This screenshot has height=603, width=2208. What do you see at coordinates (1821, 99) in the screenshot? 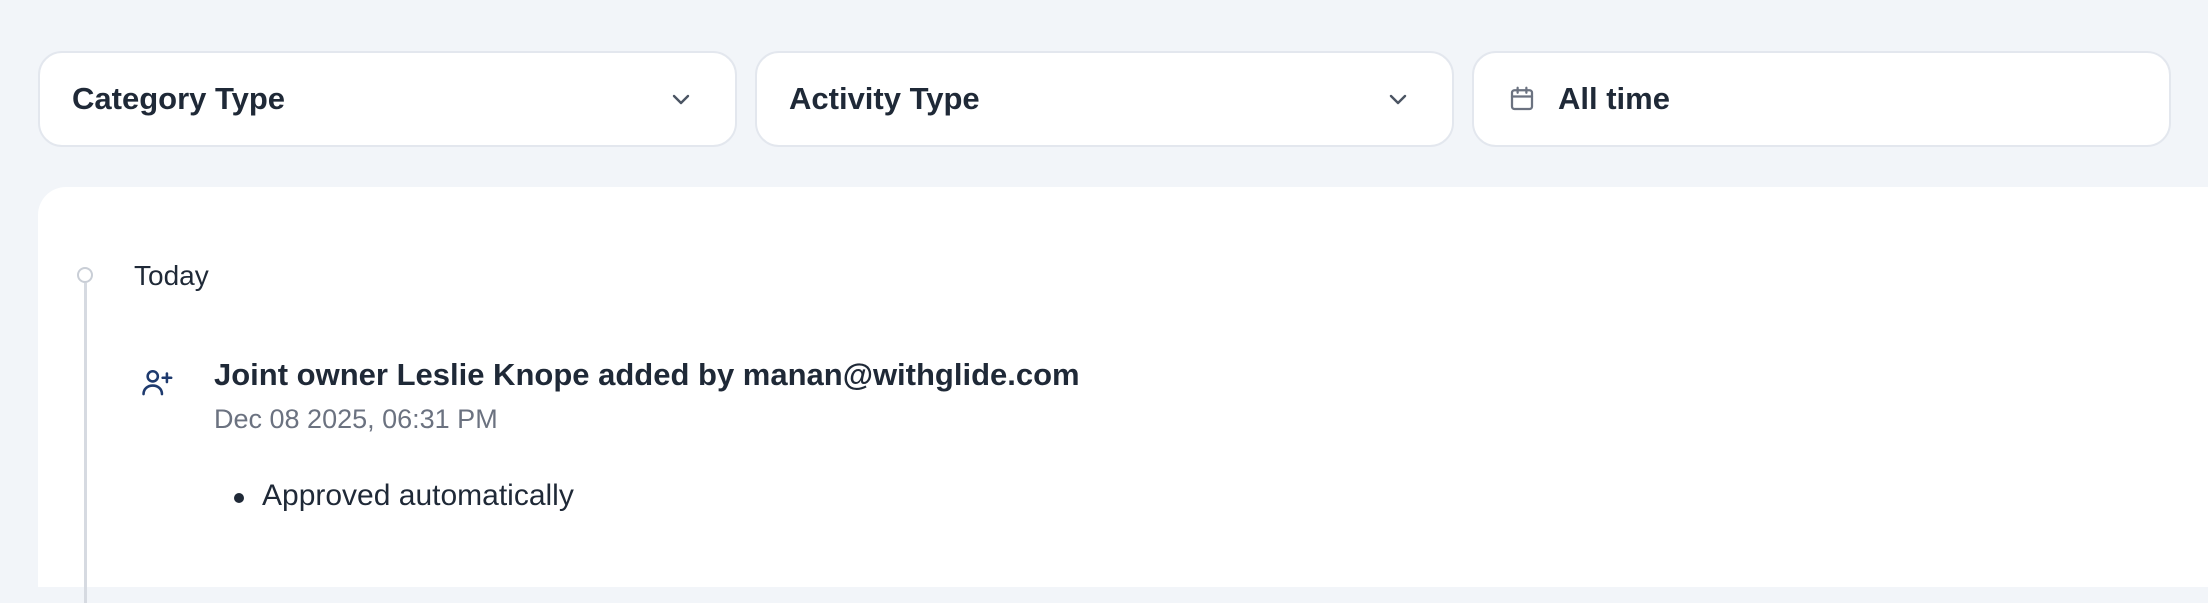
I see `date-range-picker: All time` at bounding box center [1821, 99].